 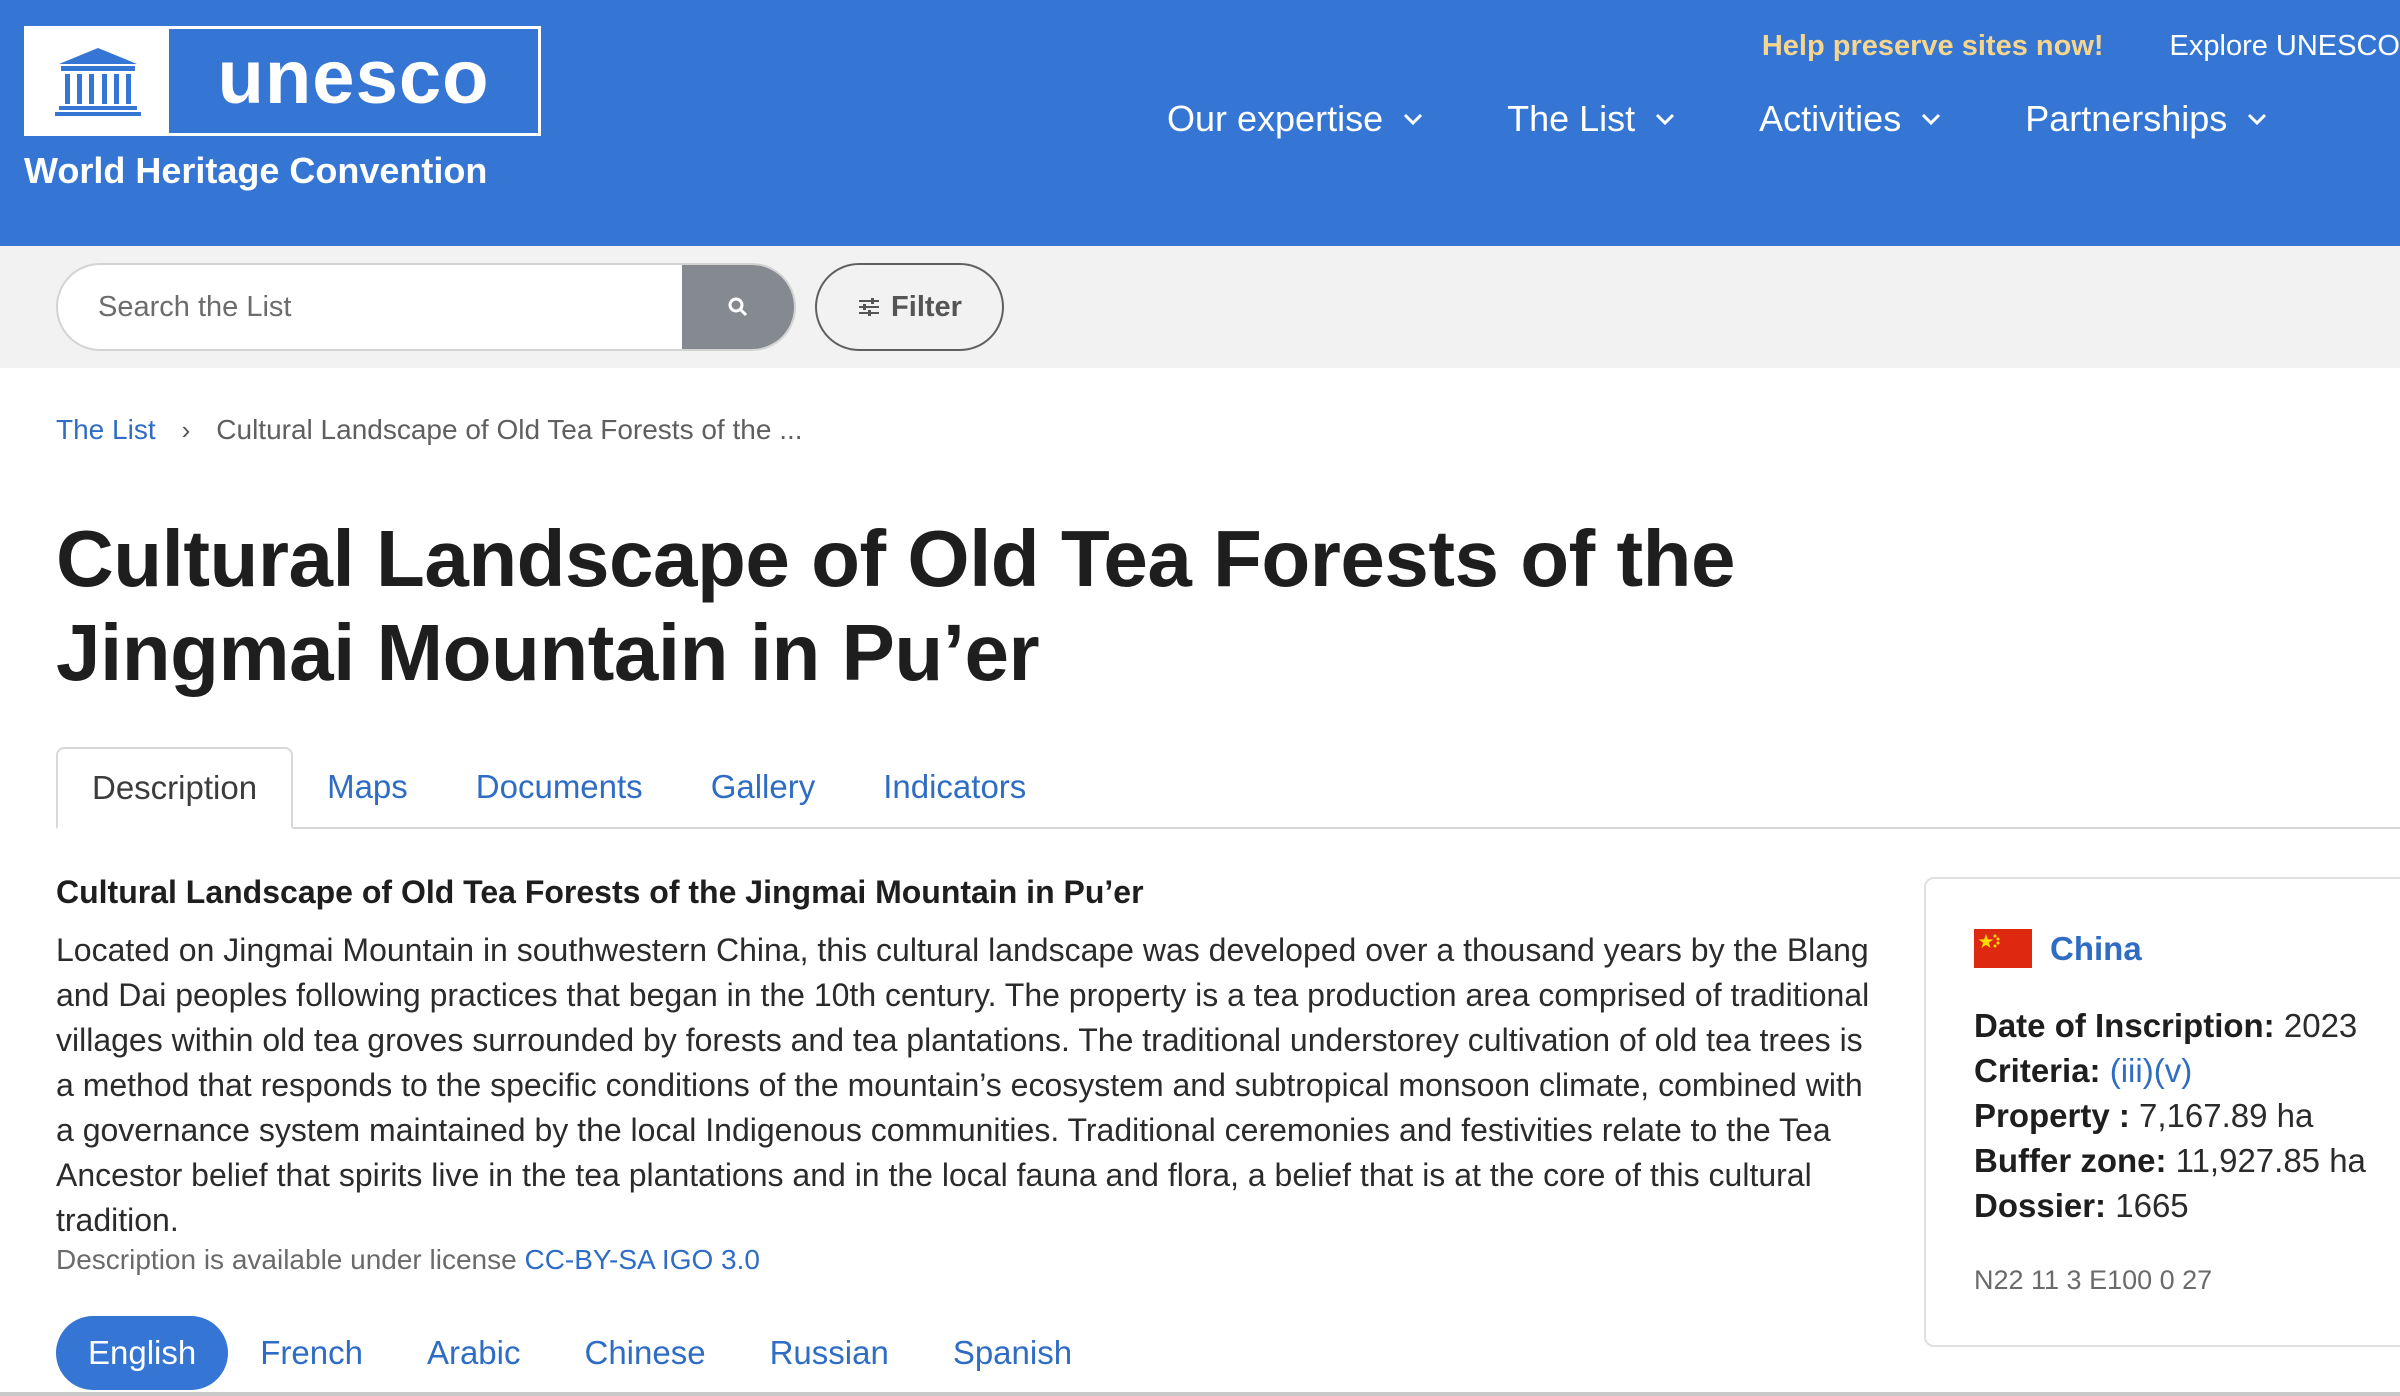 I want to click on filter-button: Filter, so click(x=909, y=307).